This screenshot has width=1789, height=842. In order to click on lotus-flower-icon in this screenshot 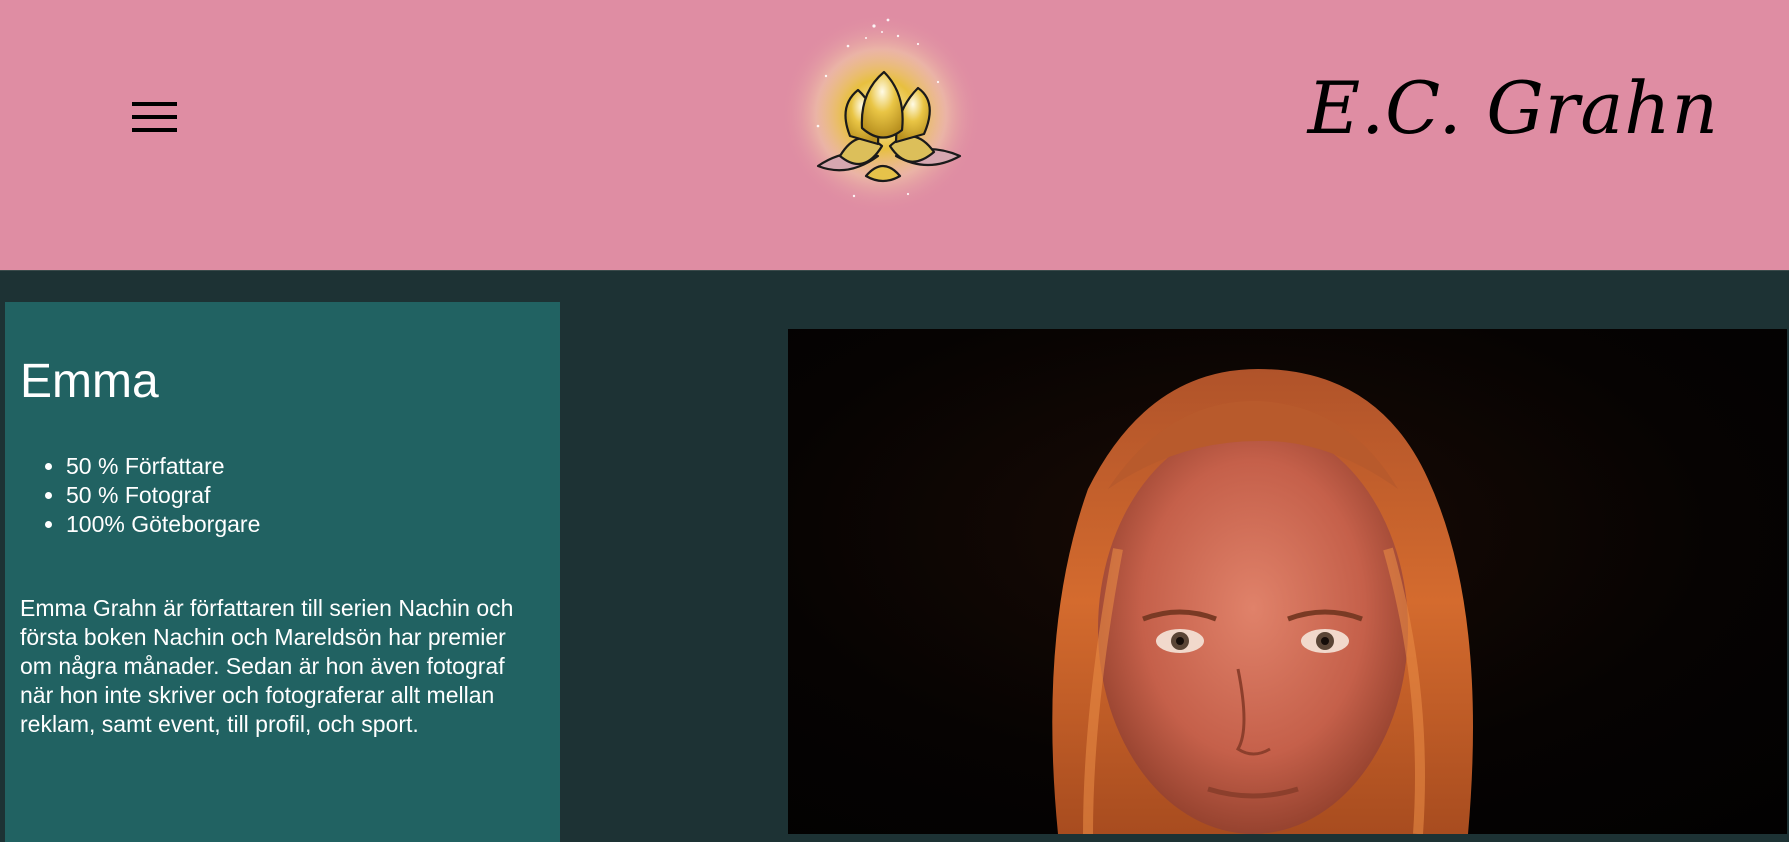, I will do `click(881, 114)`.